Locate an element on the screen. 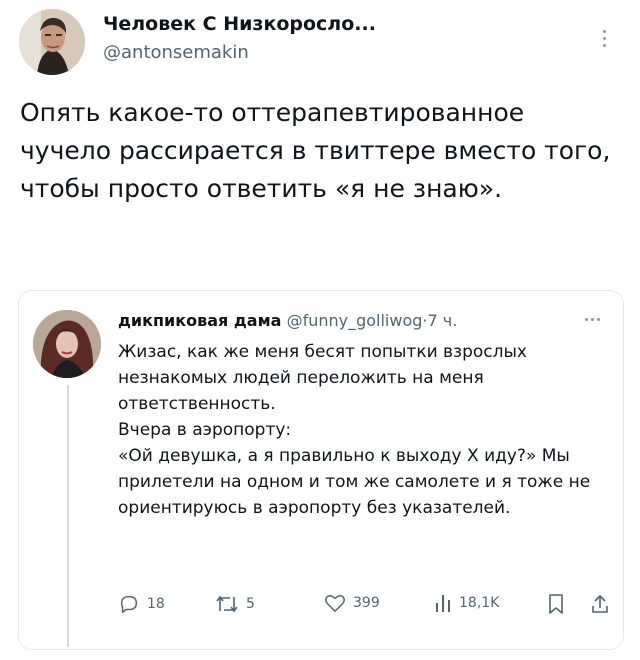 The width and height of the screenshot is (640, 660). reply-author-handle: @funny_golliwog is located at coordinates (355, 320).